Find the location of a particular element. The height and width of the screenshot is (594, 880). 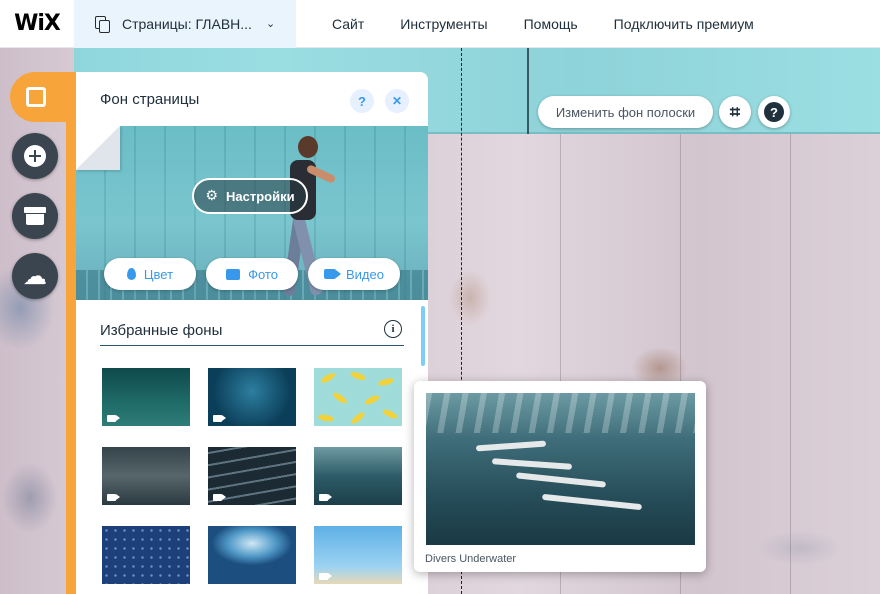

cloud-upload-icon: ☁ is located at coordinates (35, 276).